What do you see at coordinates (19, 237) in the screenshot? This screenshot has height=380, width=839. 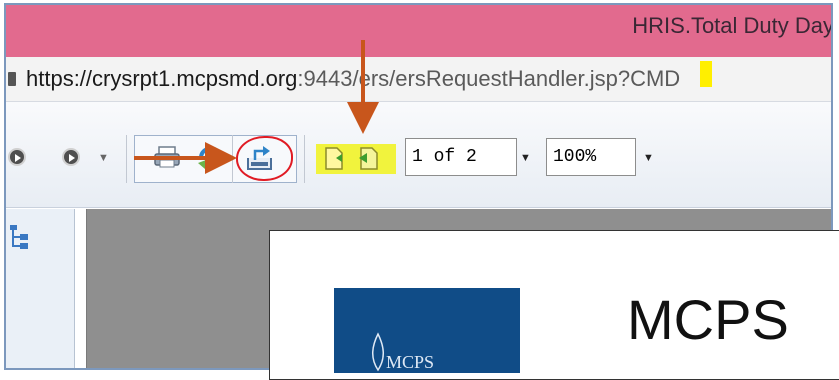 I see `group-tree-icon` at bounding box center [19, 237].